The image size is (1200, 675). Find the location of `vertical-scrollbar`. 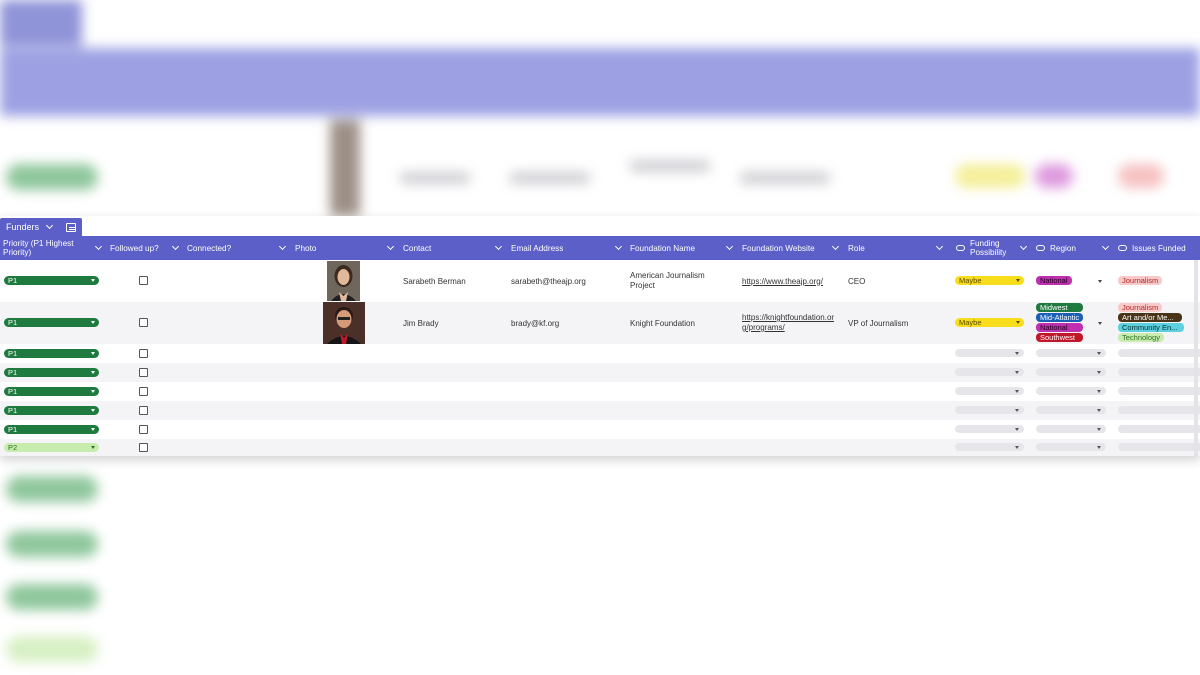

vertical-scrollbar is located at coordinates (1196, 358).